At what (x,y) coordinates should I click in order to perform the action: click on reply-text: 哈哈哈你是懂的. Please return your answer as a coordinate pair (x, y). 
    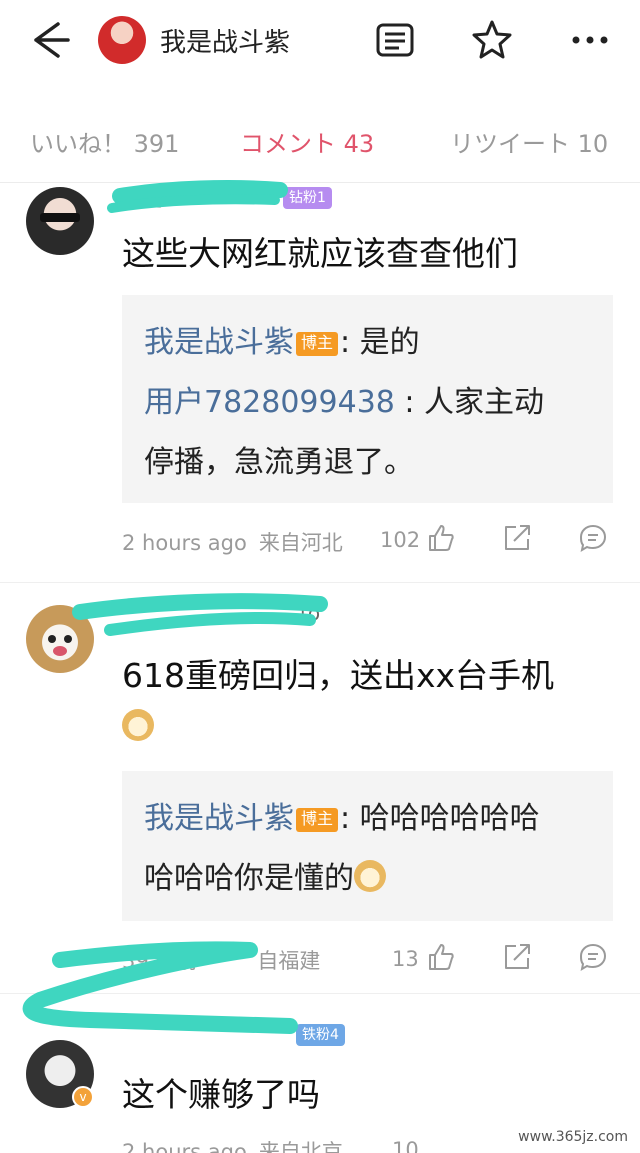
    Looking at the image, I should click on (249, 878).